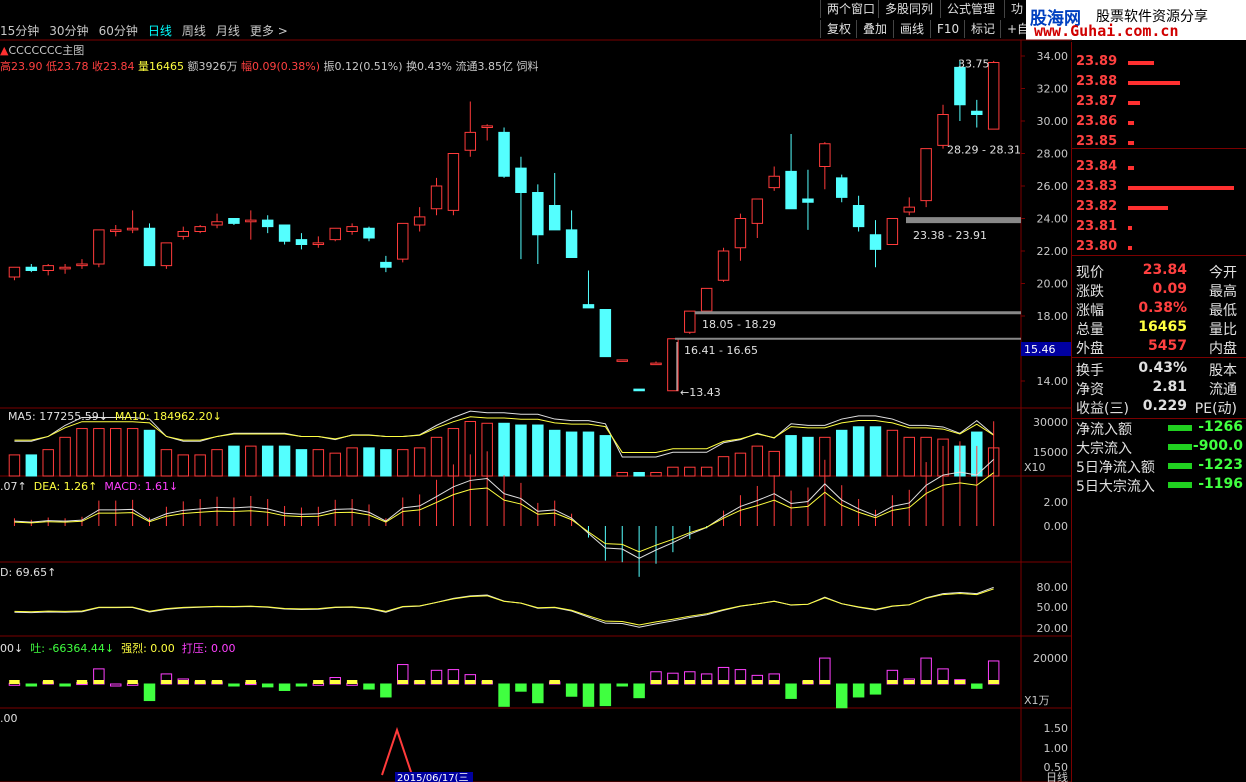  Describe the element at coordinates (963, 220) in the screenshot. I see `zone2-band` at that location.